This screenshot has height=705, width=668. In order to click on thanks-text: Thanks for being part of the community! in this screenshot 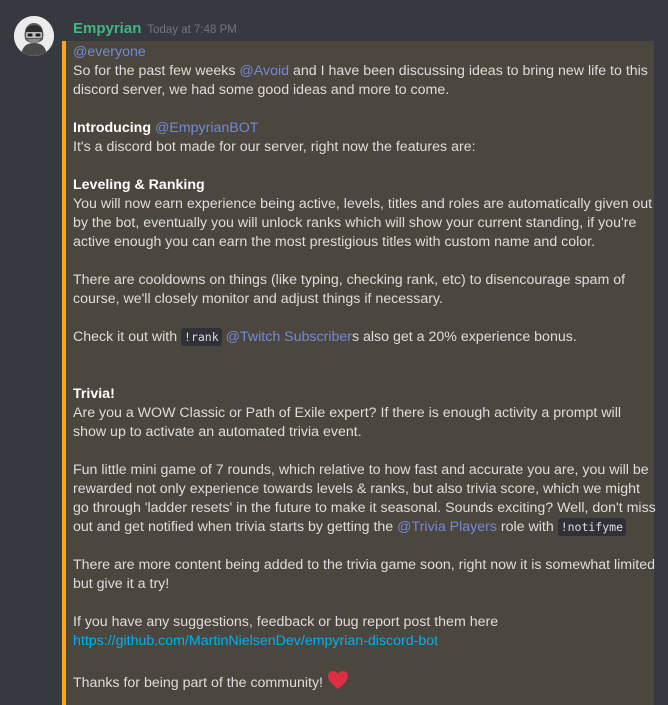, I will do `click(198, 683)`.